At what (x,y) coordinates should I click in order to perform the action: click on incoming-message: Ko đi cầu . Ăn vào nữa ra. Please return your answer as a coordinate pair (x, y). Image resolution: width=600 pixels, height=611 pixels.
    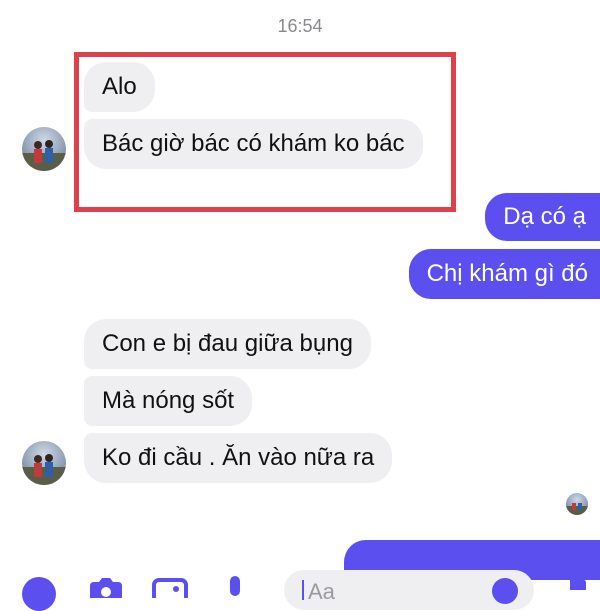
    Looking at the image, I should click on (238, 458).